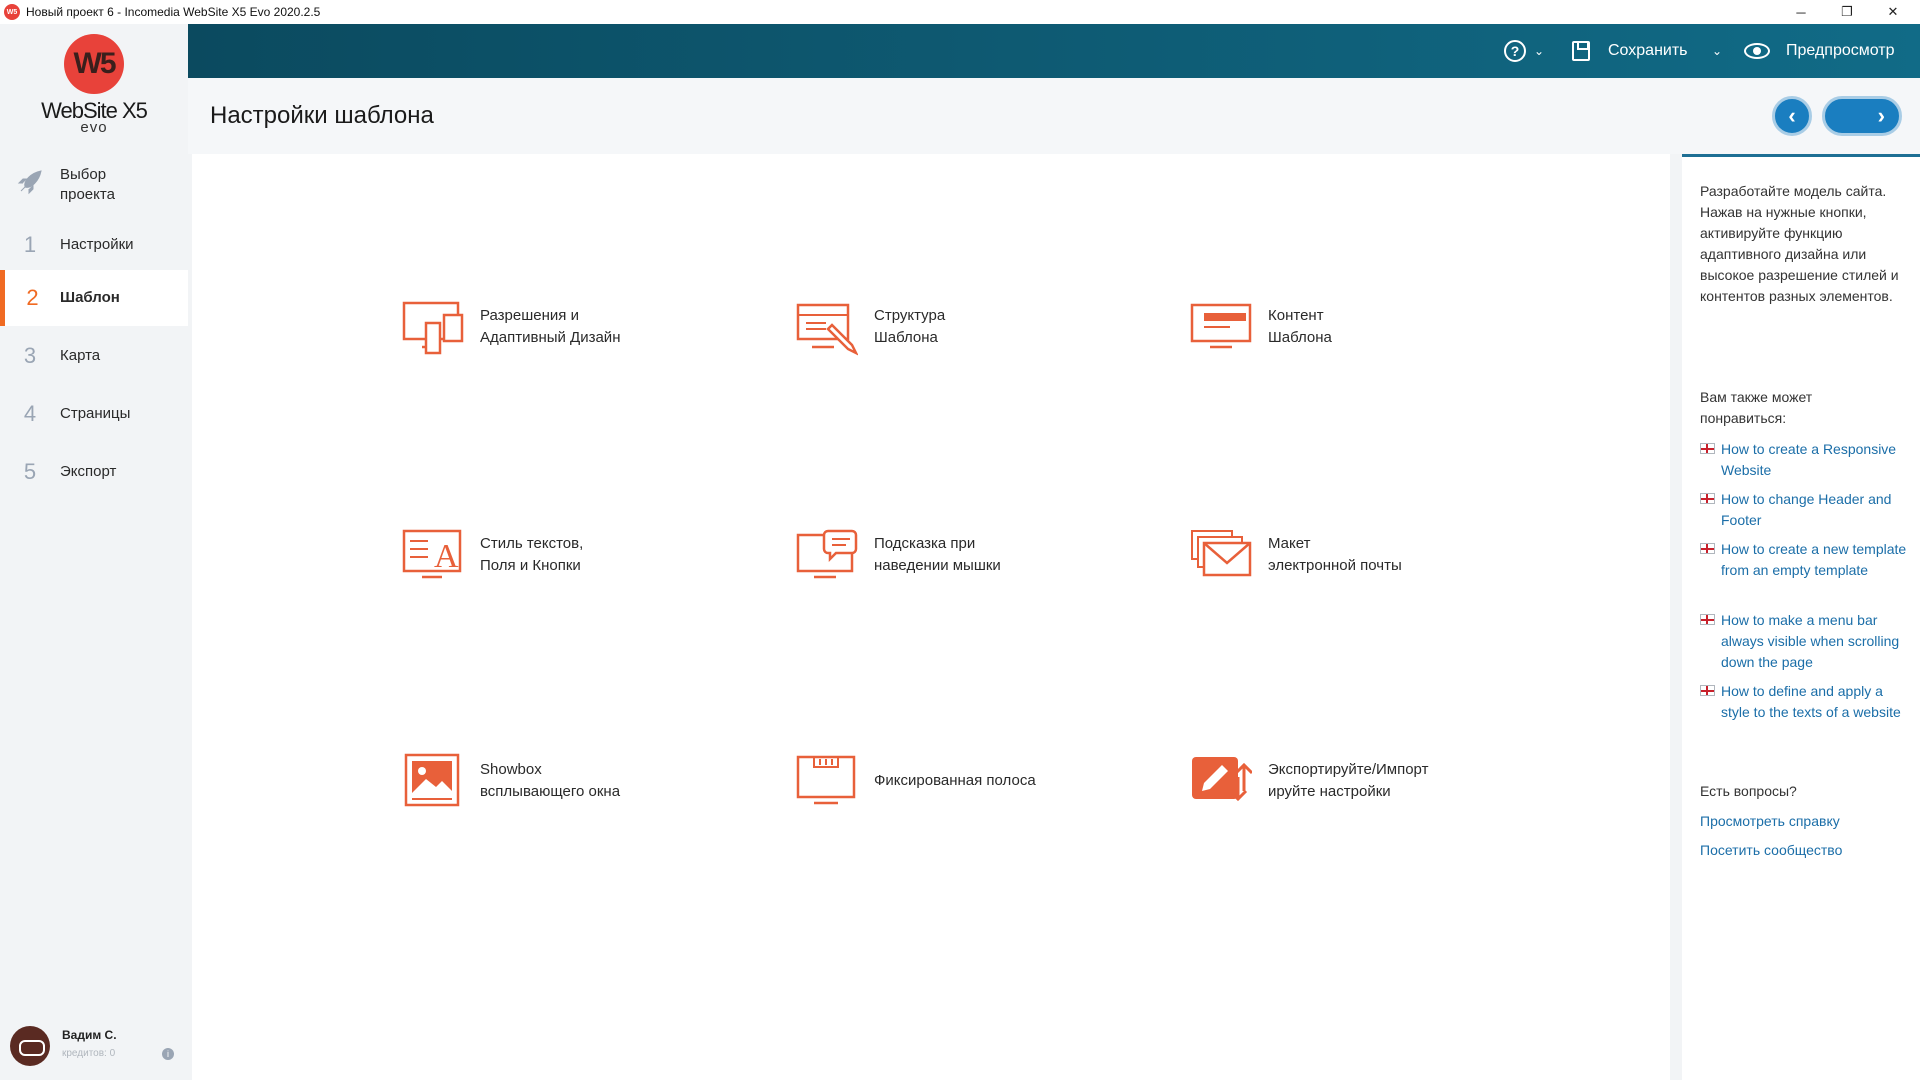 This screenshot has height=1080, width=1920. I want to click on help-link: How to change Header and Footer, so click(1805, 510).